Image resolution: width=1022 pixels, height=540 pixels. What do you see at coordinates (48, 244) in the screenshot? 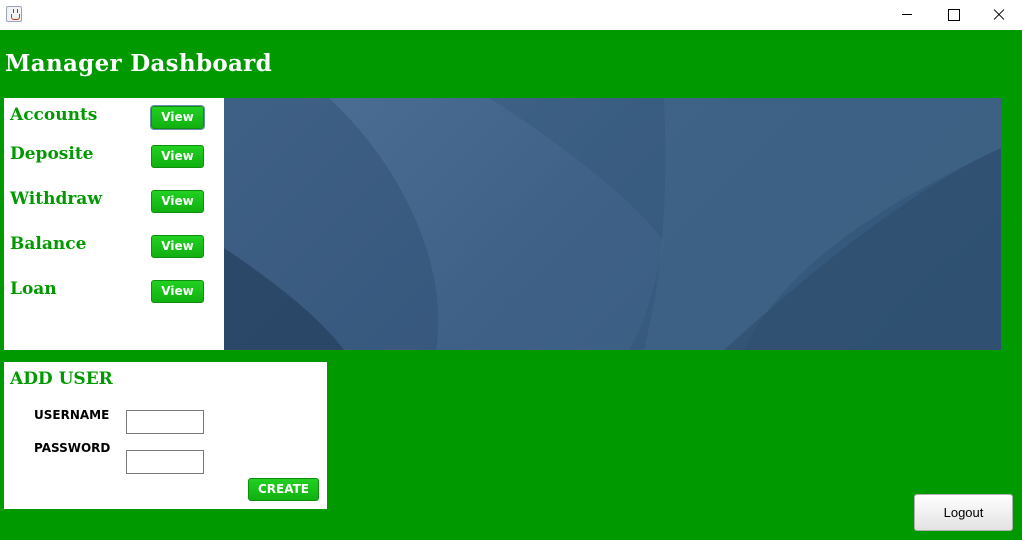
I see `menu-label-balance: Balance` at bounding box center [48, 244].